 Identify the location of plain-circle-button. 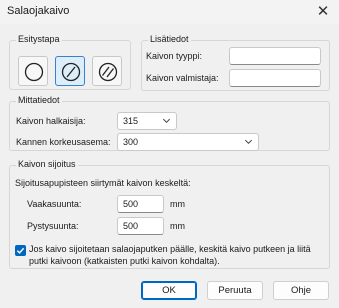
(33, 71).